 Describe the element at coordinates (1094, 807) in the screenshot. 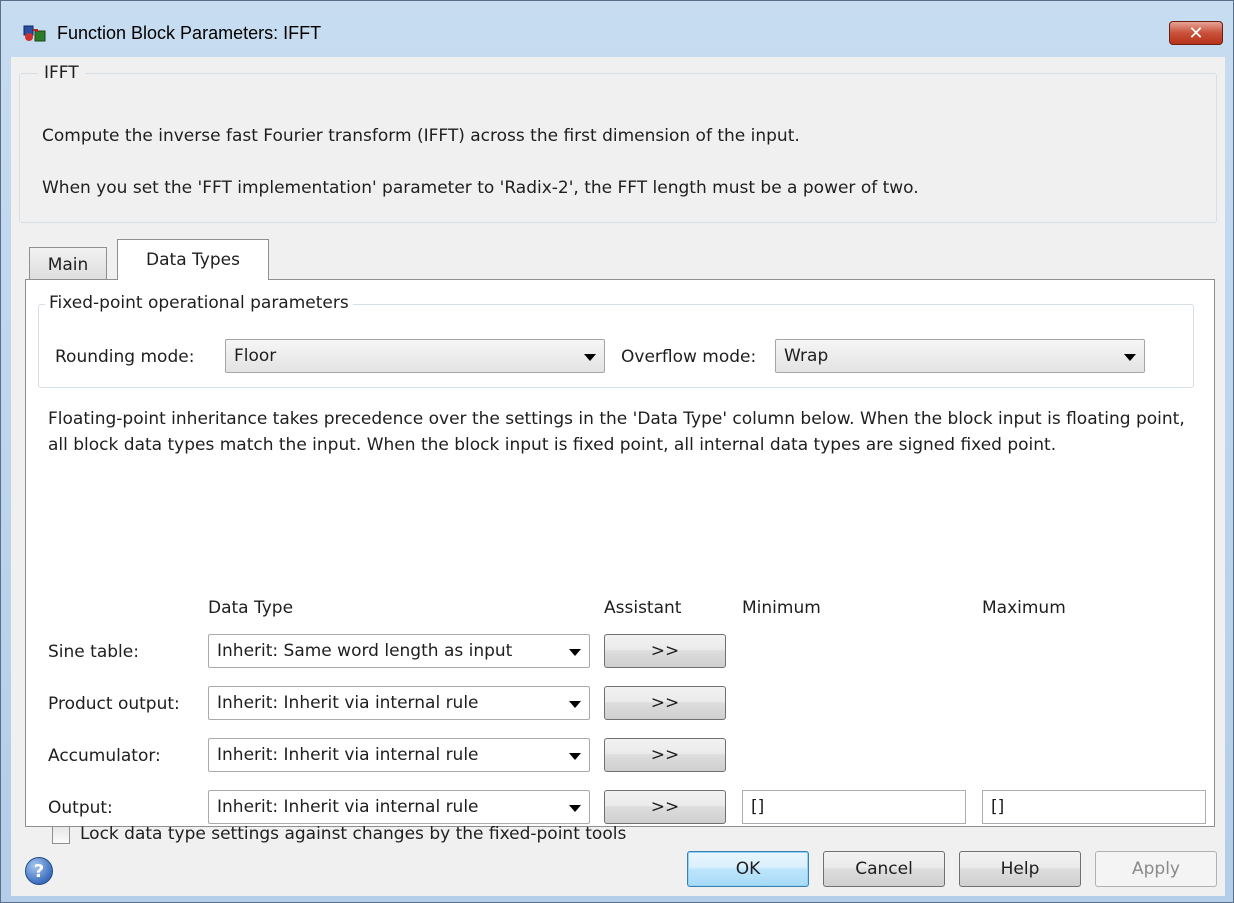

I see `output-maximum-field: []` at that location.